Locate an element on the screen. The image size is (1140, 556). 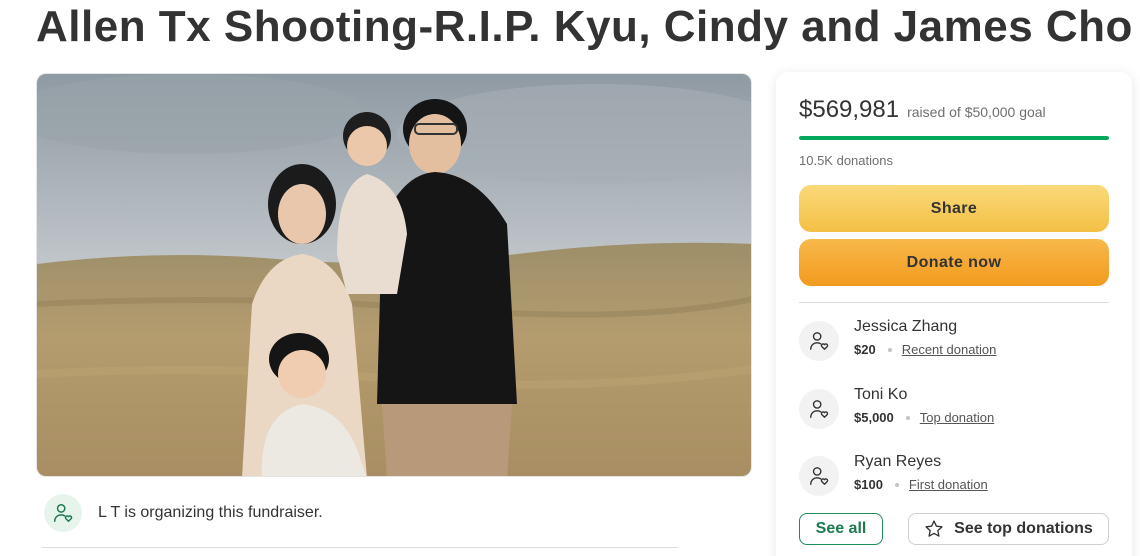
share-button: Share is located at coordinates (954, 208).